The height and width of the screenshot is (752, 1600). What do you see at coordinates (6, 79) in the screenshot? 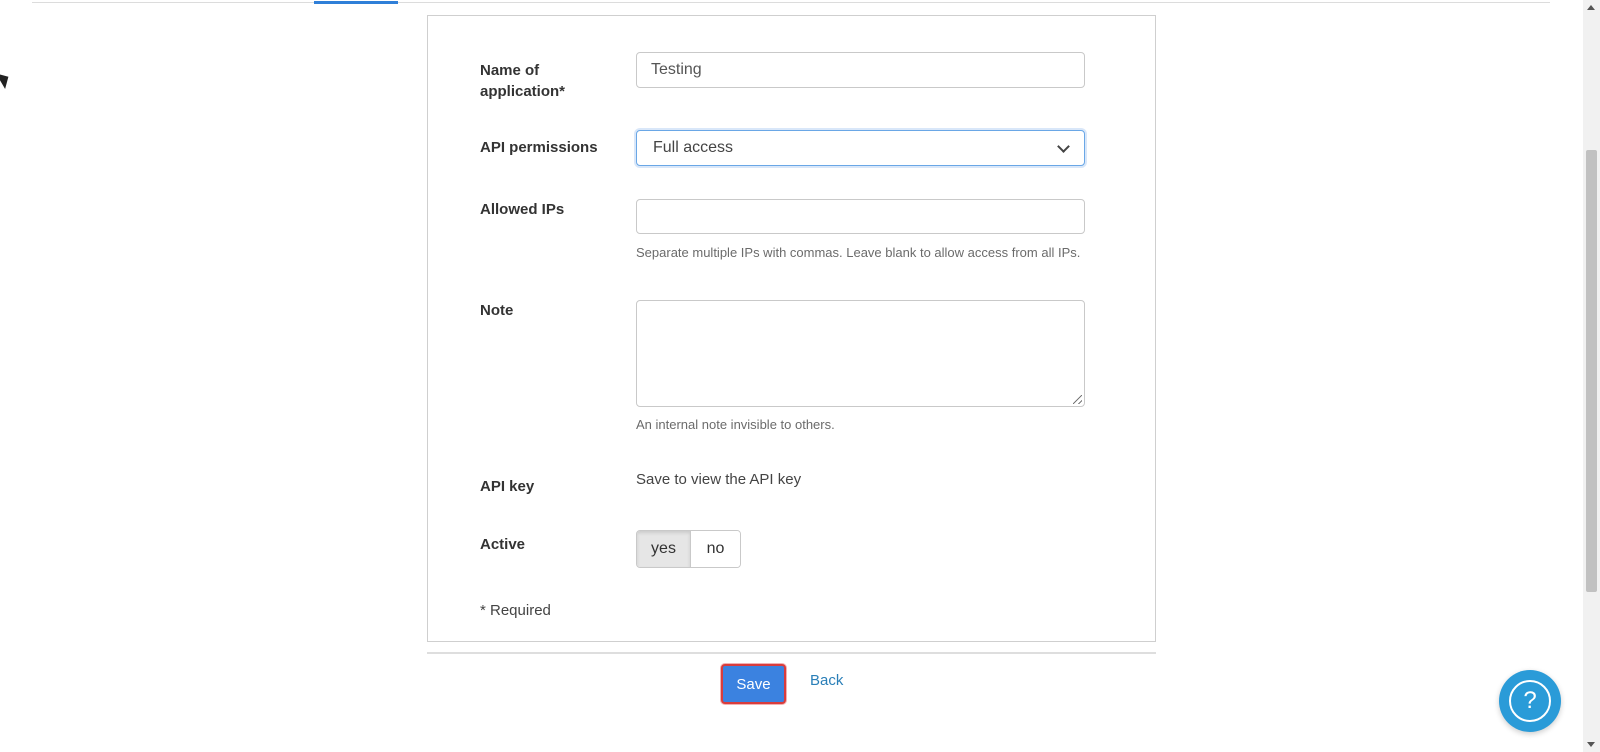
I see `mouse-cursor-icon` at bounding box center [6, 79].